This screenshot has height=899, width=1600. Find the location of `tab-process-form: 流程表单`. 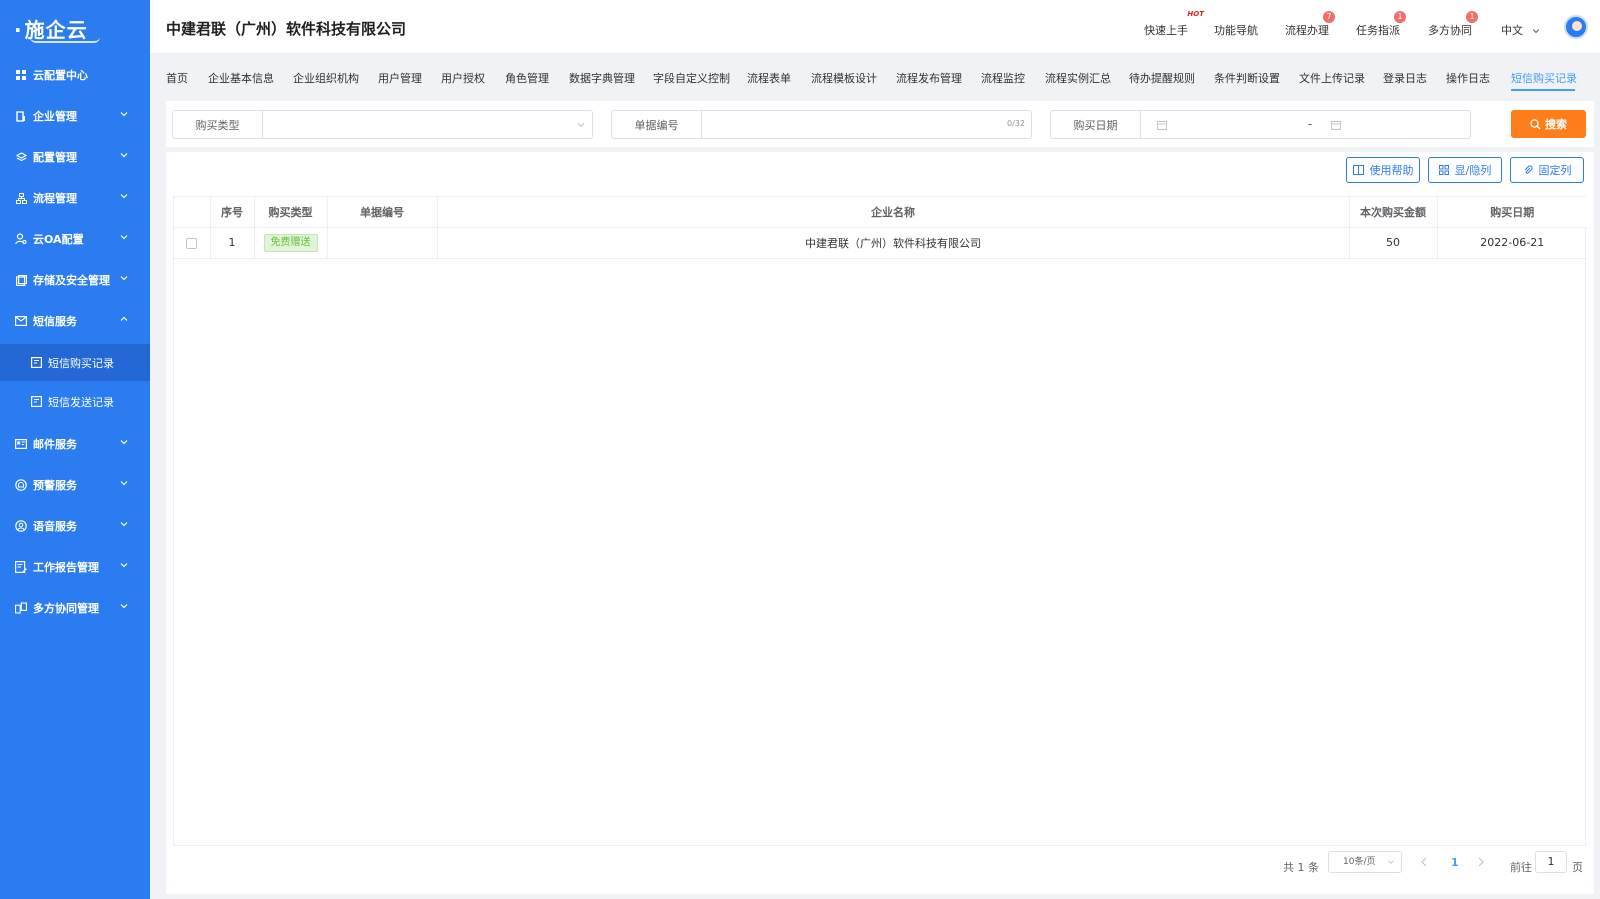

tab-process-form: 流程表单 is located at coordinates (769, 78).